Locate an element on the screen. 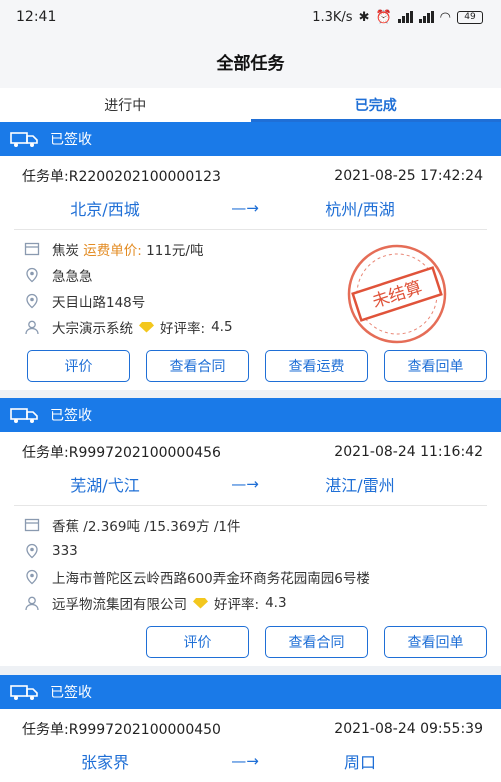  route-from: 芜湖/弋江 is located at coordinates (105, 485).